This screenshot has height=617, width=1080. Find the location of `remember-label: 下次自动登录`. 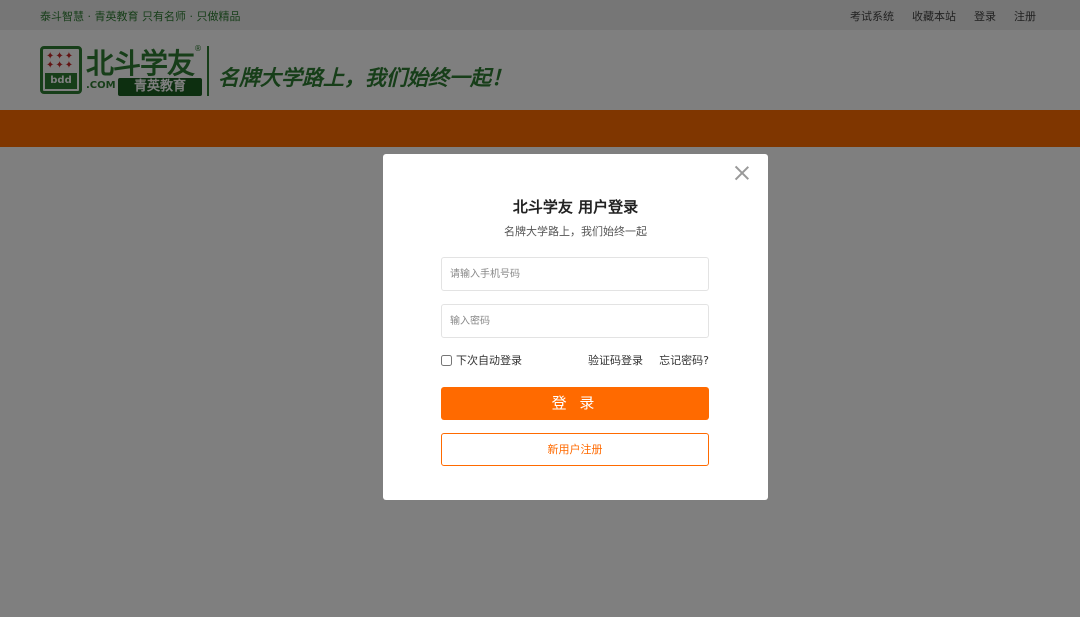

remember-label: 下次自动登录 is located at coordinates (489, 360).